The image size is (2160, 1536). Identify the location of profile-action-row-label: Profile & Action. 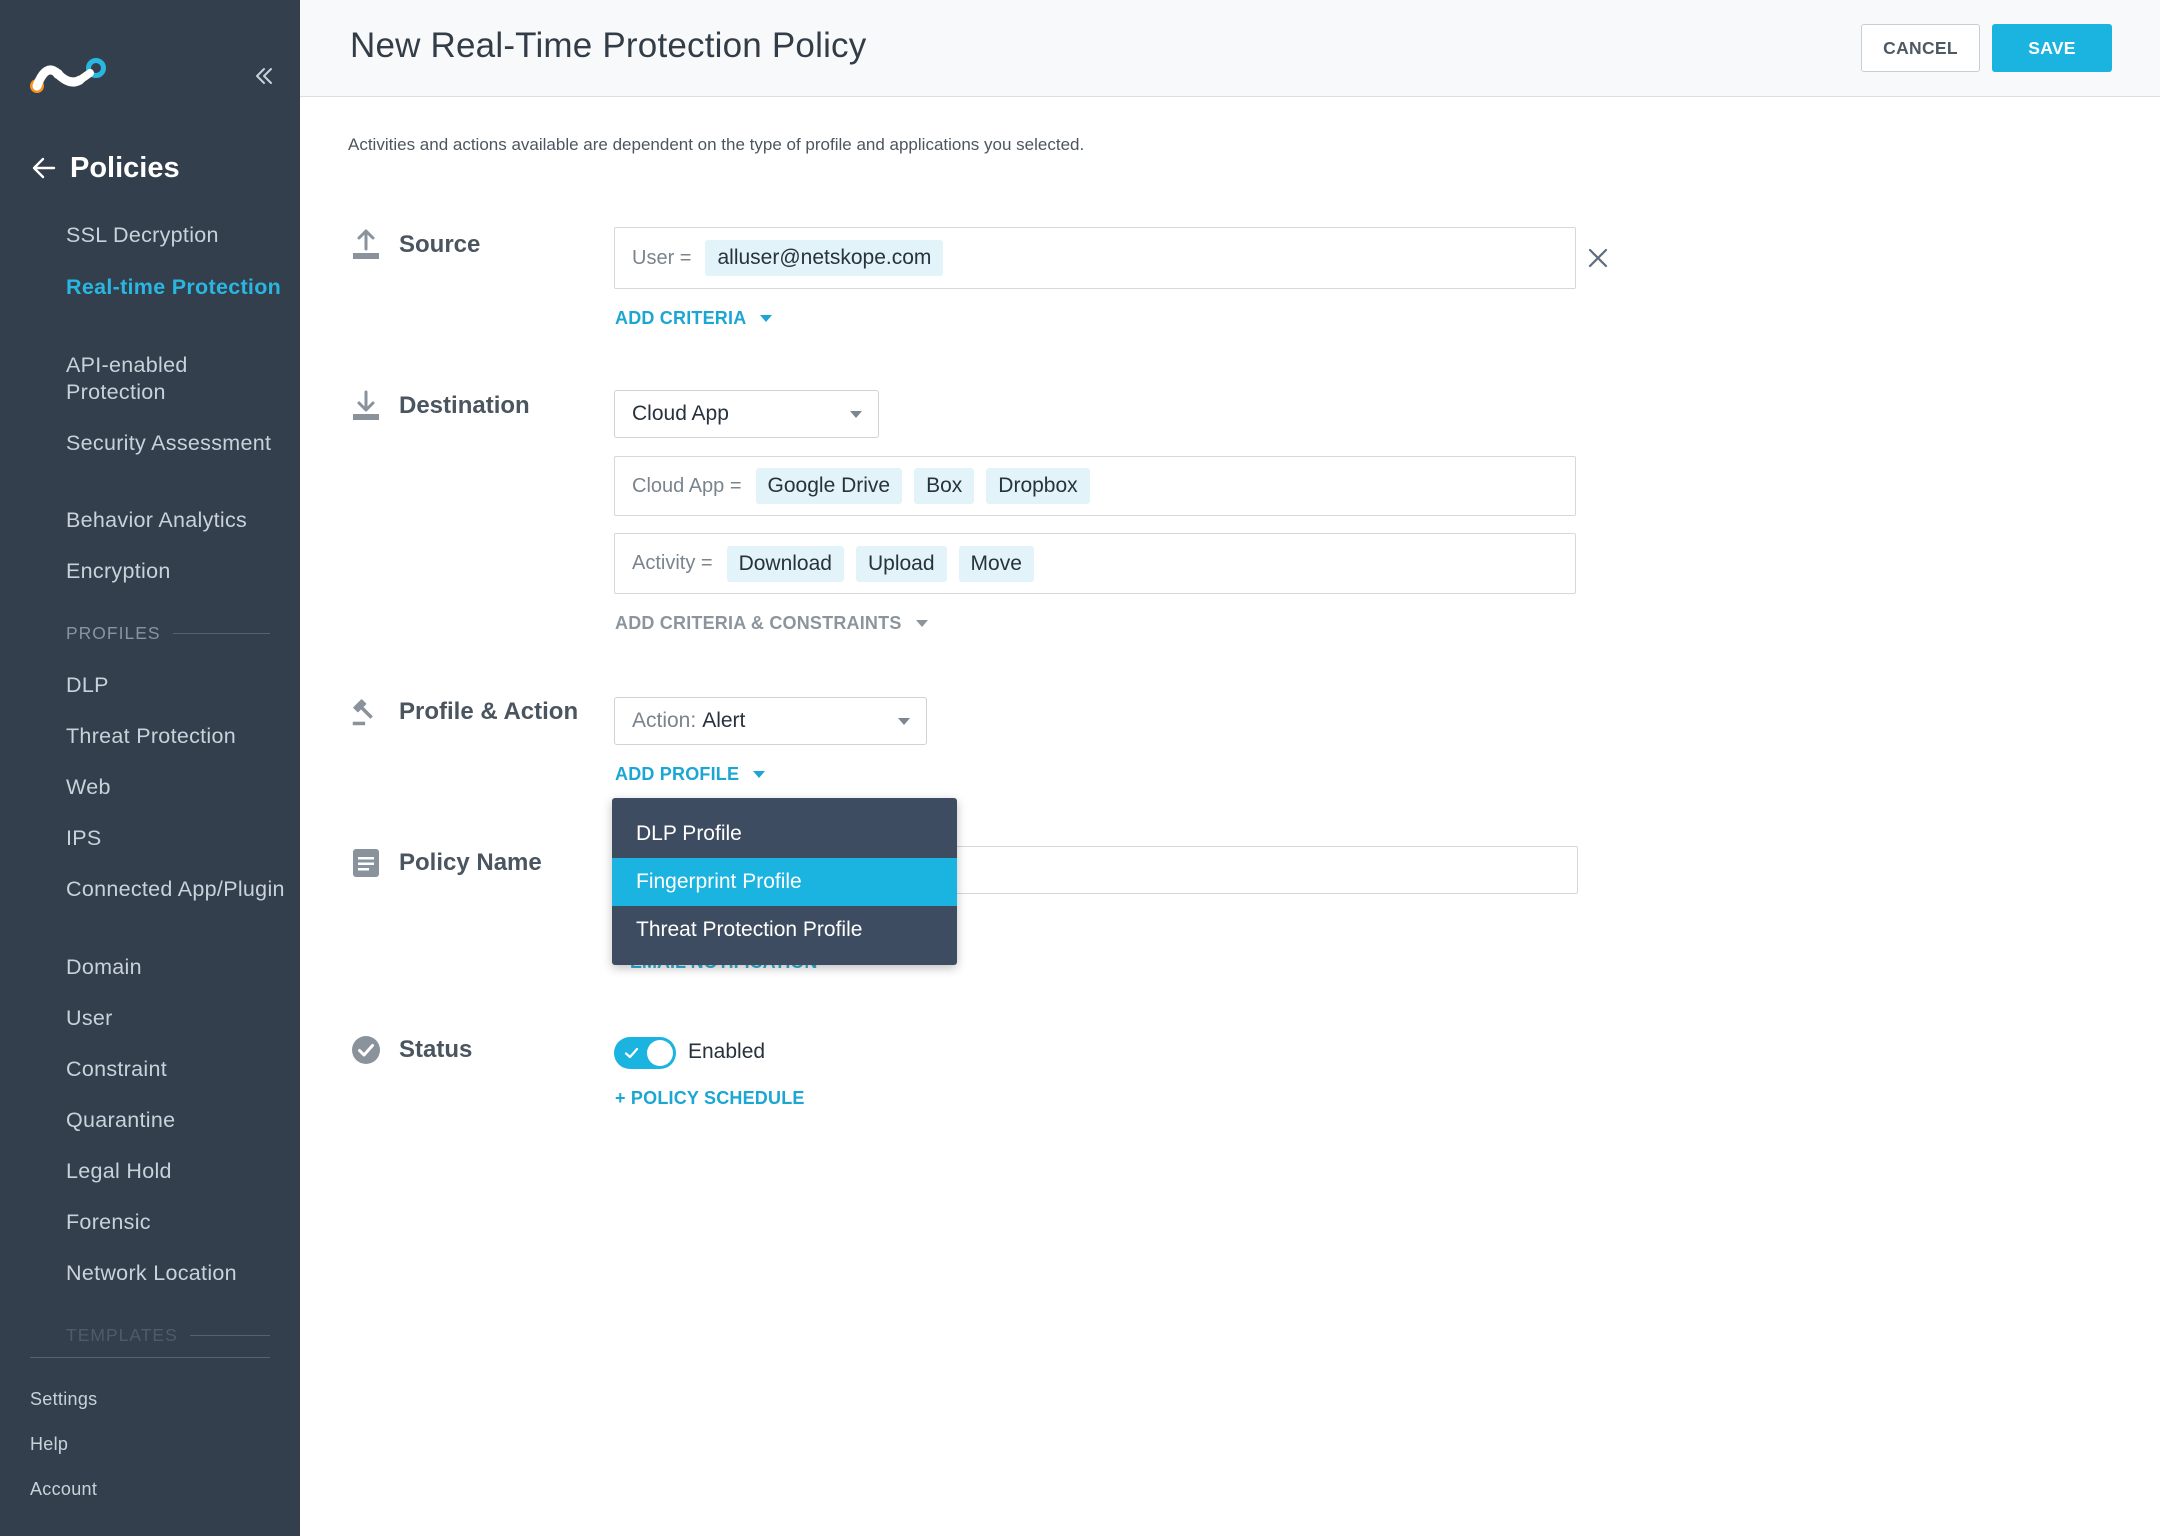
(464, 712).